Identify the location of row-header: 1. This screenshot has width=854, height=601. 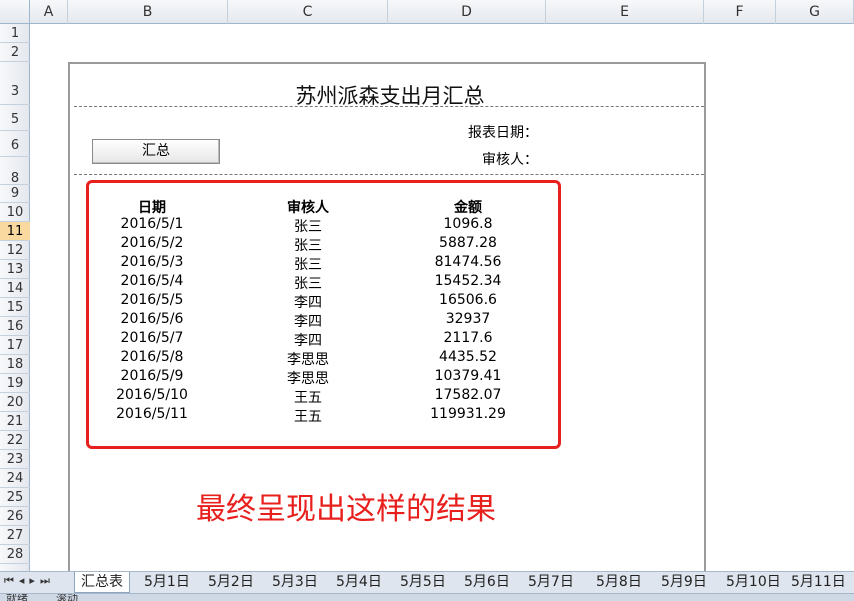
(15, 33).